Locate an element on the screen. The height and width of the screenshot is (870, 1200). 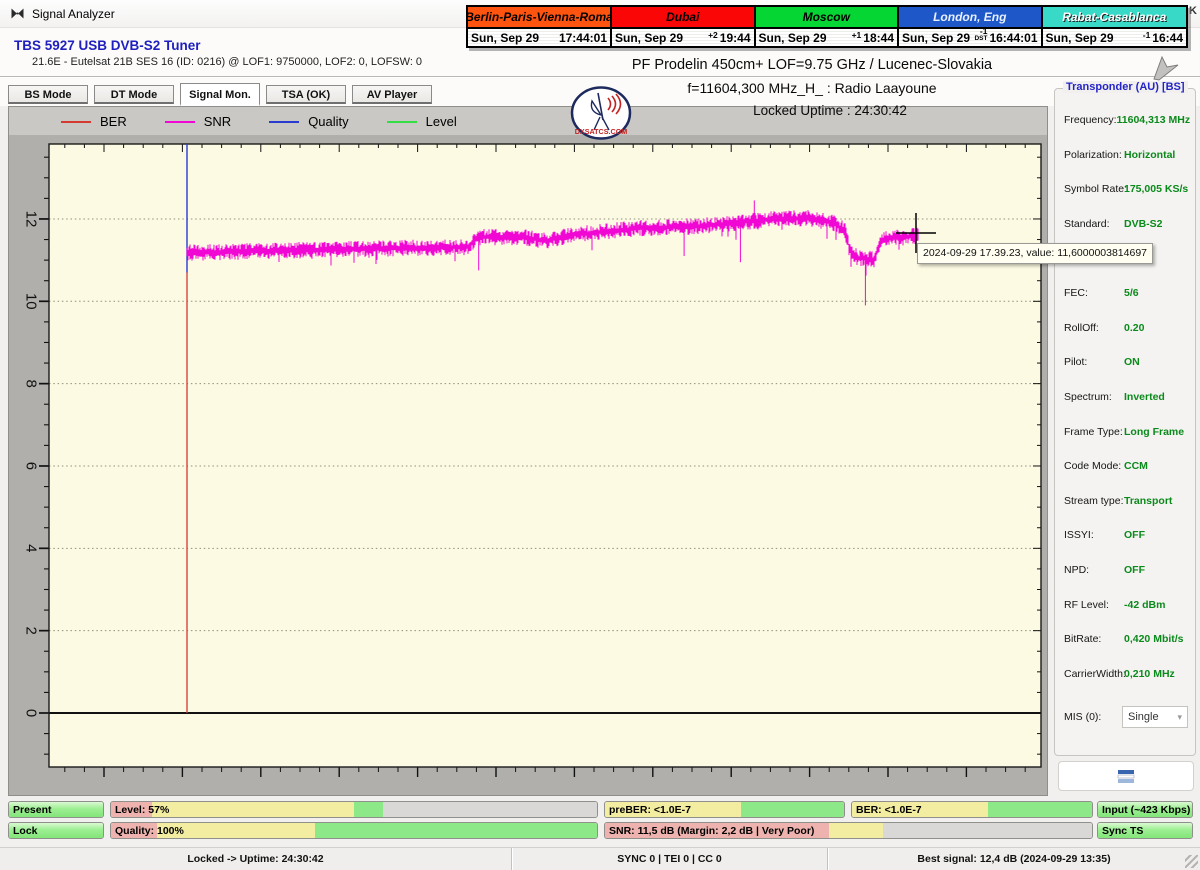
footer-uptime: Locked -> Uptime: 24:30:42 is located at coordinates (256, 859).